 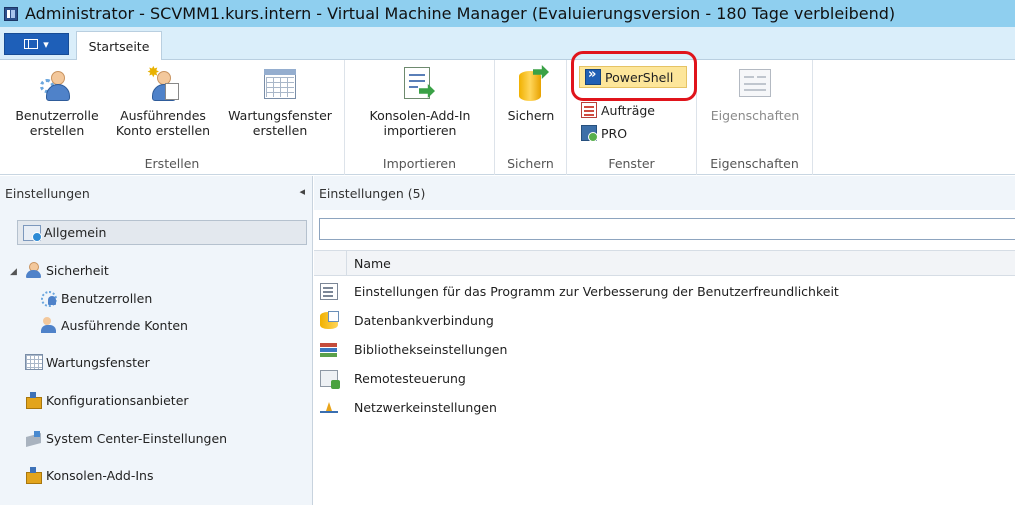 I want to click on database-connection-icon, so click(x=329, y=320).